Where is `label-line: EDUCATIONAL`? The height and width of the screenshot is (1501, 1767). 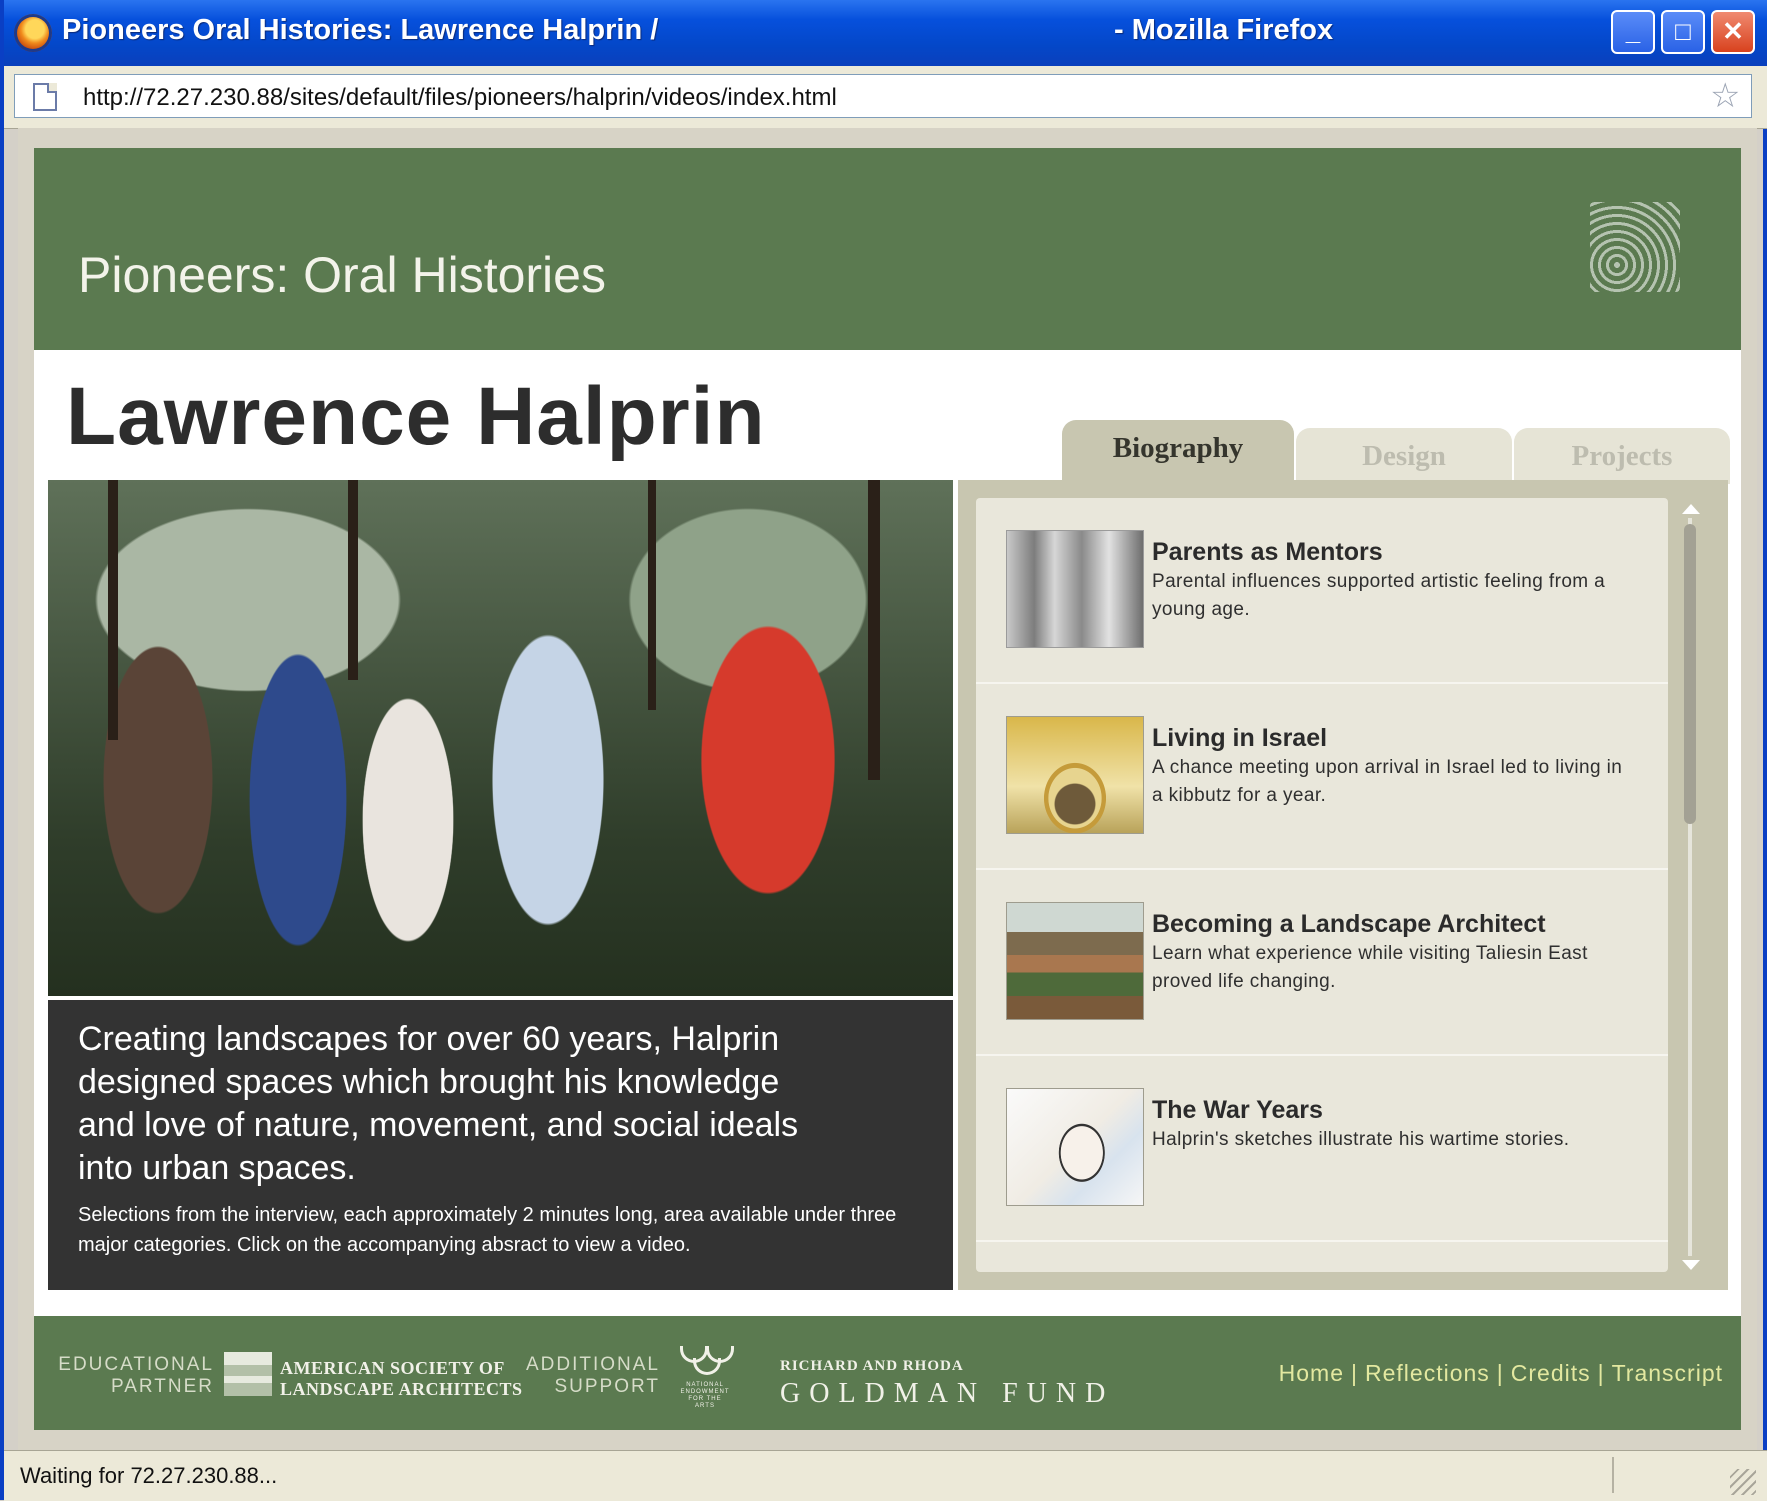 label-line: EDUCATIONAL is located at coordinates (136, 1364).